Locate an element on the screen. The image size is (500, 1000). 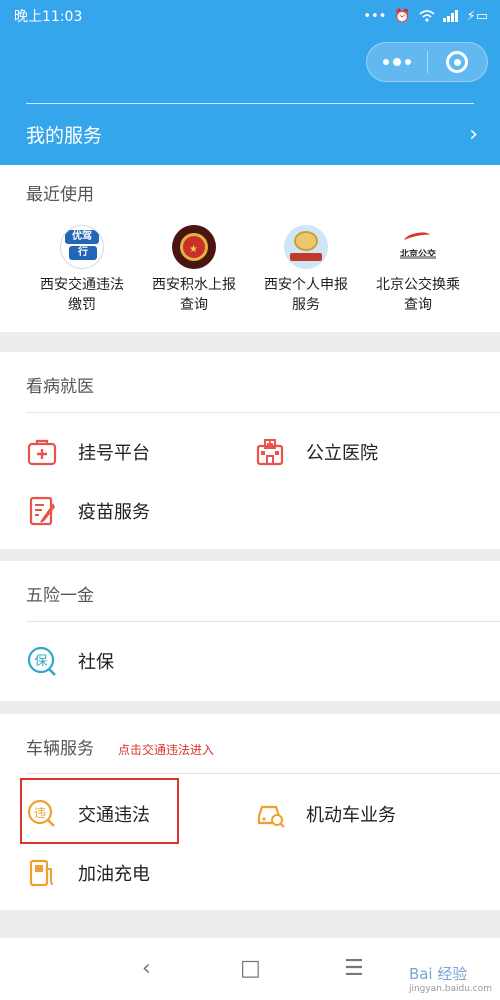
my-services-link: 我的服务 › is located at coordinates (252, 134).